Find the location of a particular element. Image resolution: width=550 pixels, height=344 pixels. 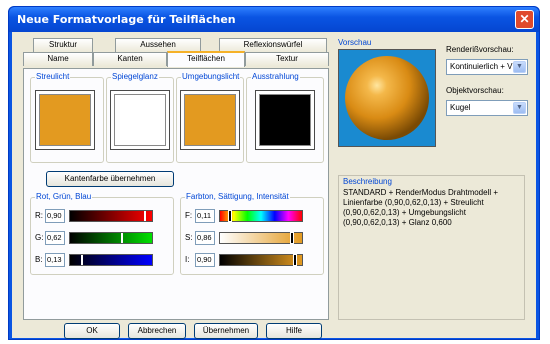

apply-button: Übernehmen is located at coordinates (226, 331).